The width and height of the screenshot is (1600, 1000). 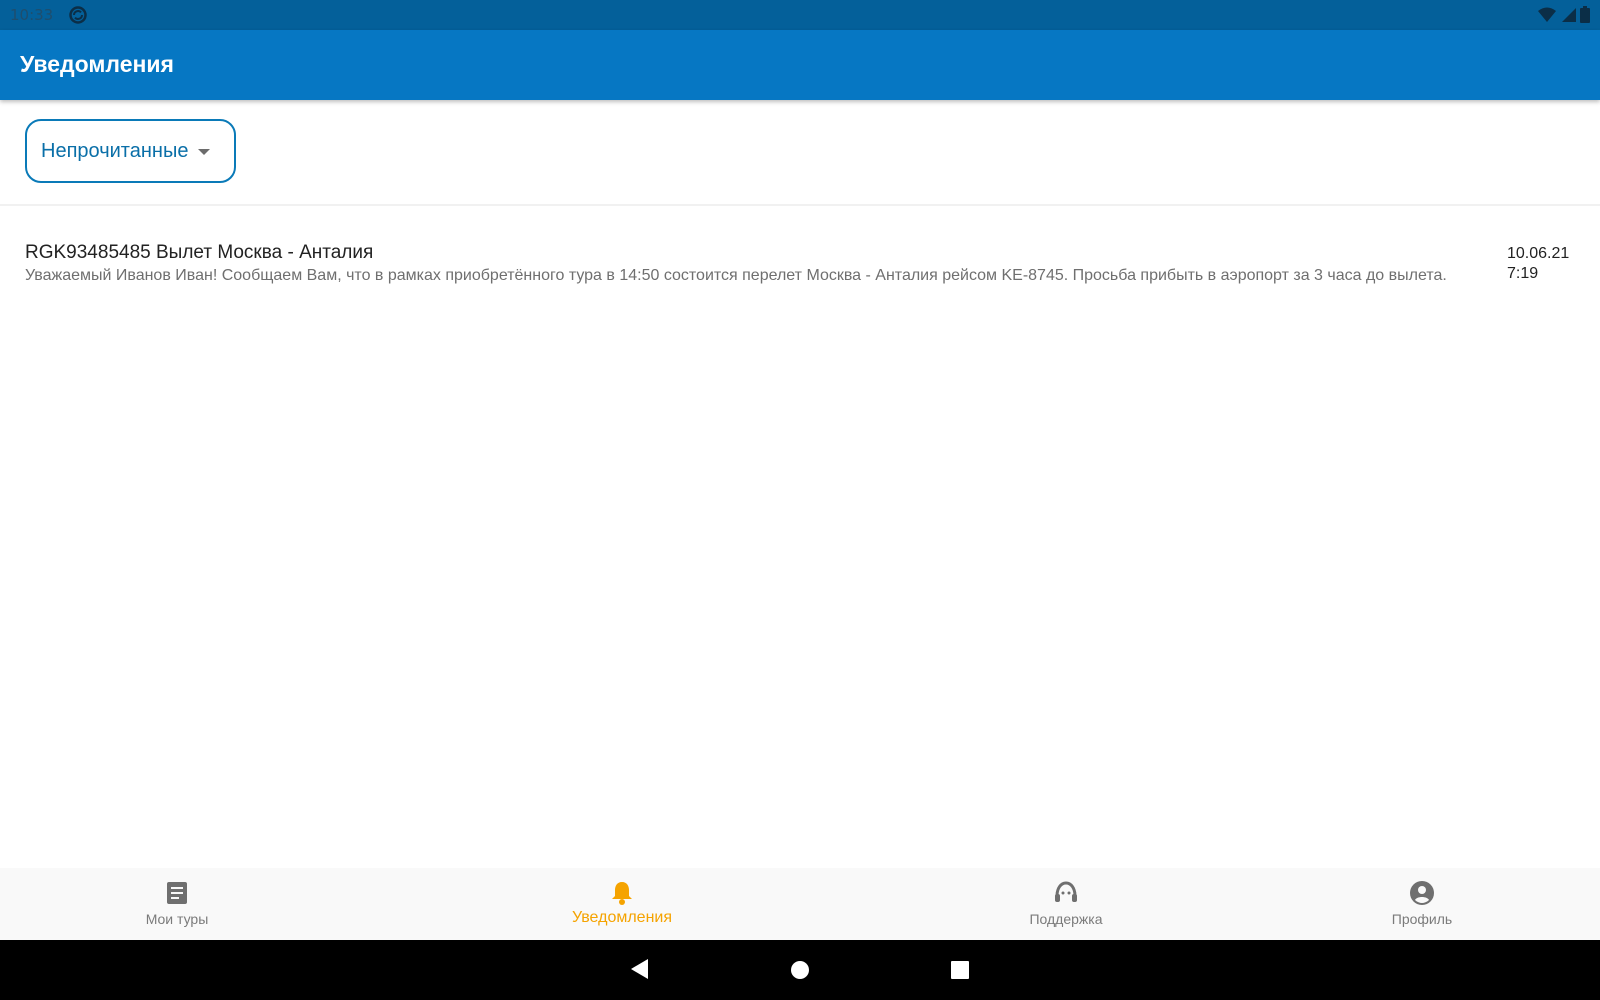 I want to click on notification-title: RGK93485485 Вылет Москва - Анталия, so click(x=199, y=252).